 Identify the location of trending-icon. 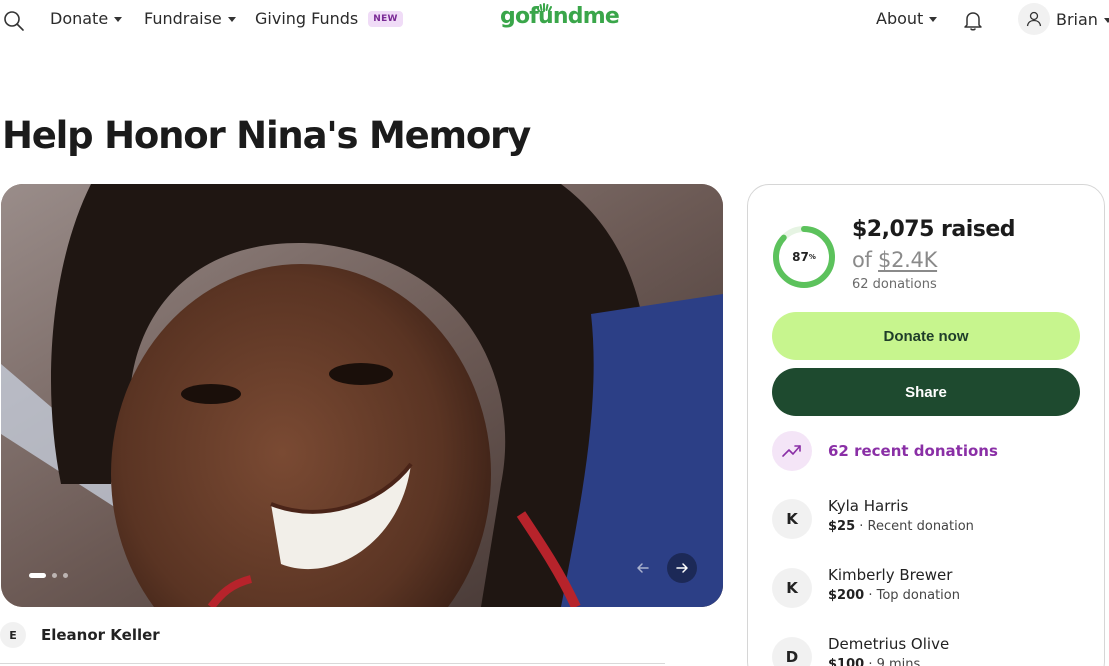
(792, 451).